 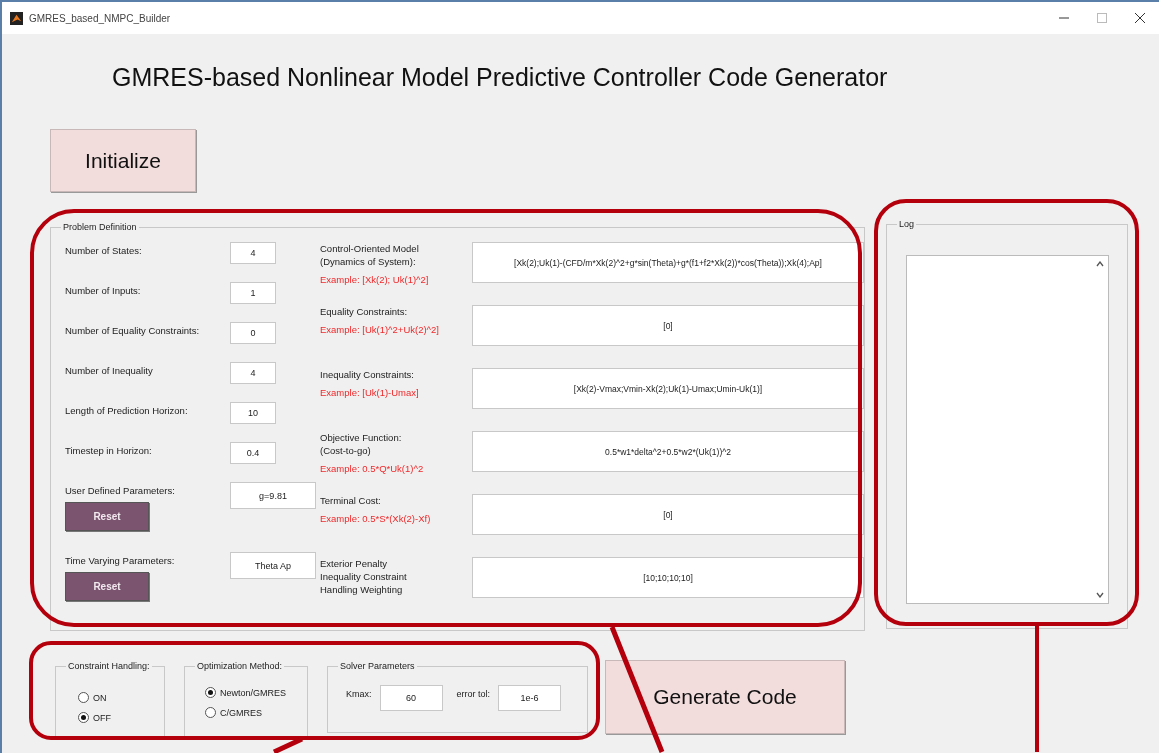 I want to click on scroll-up-icon, so click(x=1100, y=264).